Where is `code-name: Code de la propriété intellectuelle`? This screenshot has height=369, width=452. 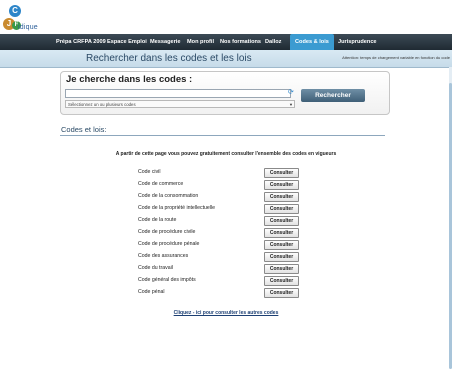
code-name: Code de la propriété intellectuelle is located at coordinates (176, 208).